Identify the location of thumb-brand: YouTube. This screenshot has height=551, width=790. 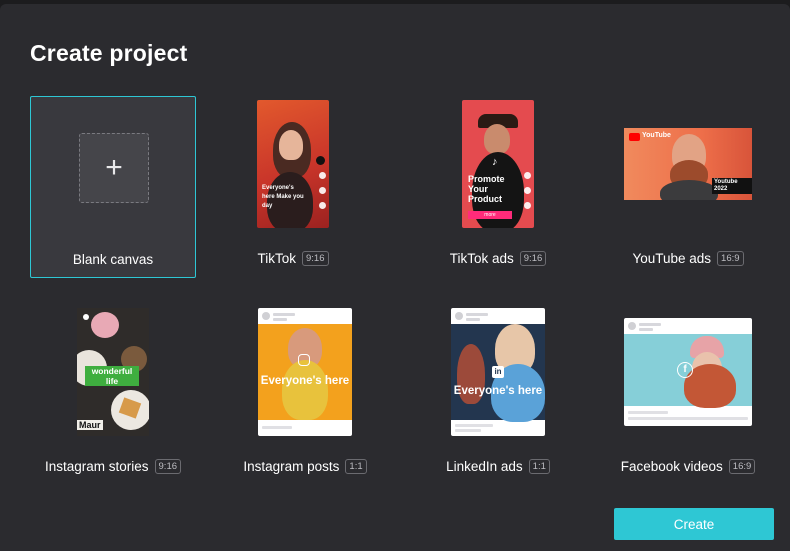
(656, 135).